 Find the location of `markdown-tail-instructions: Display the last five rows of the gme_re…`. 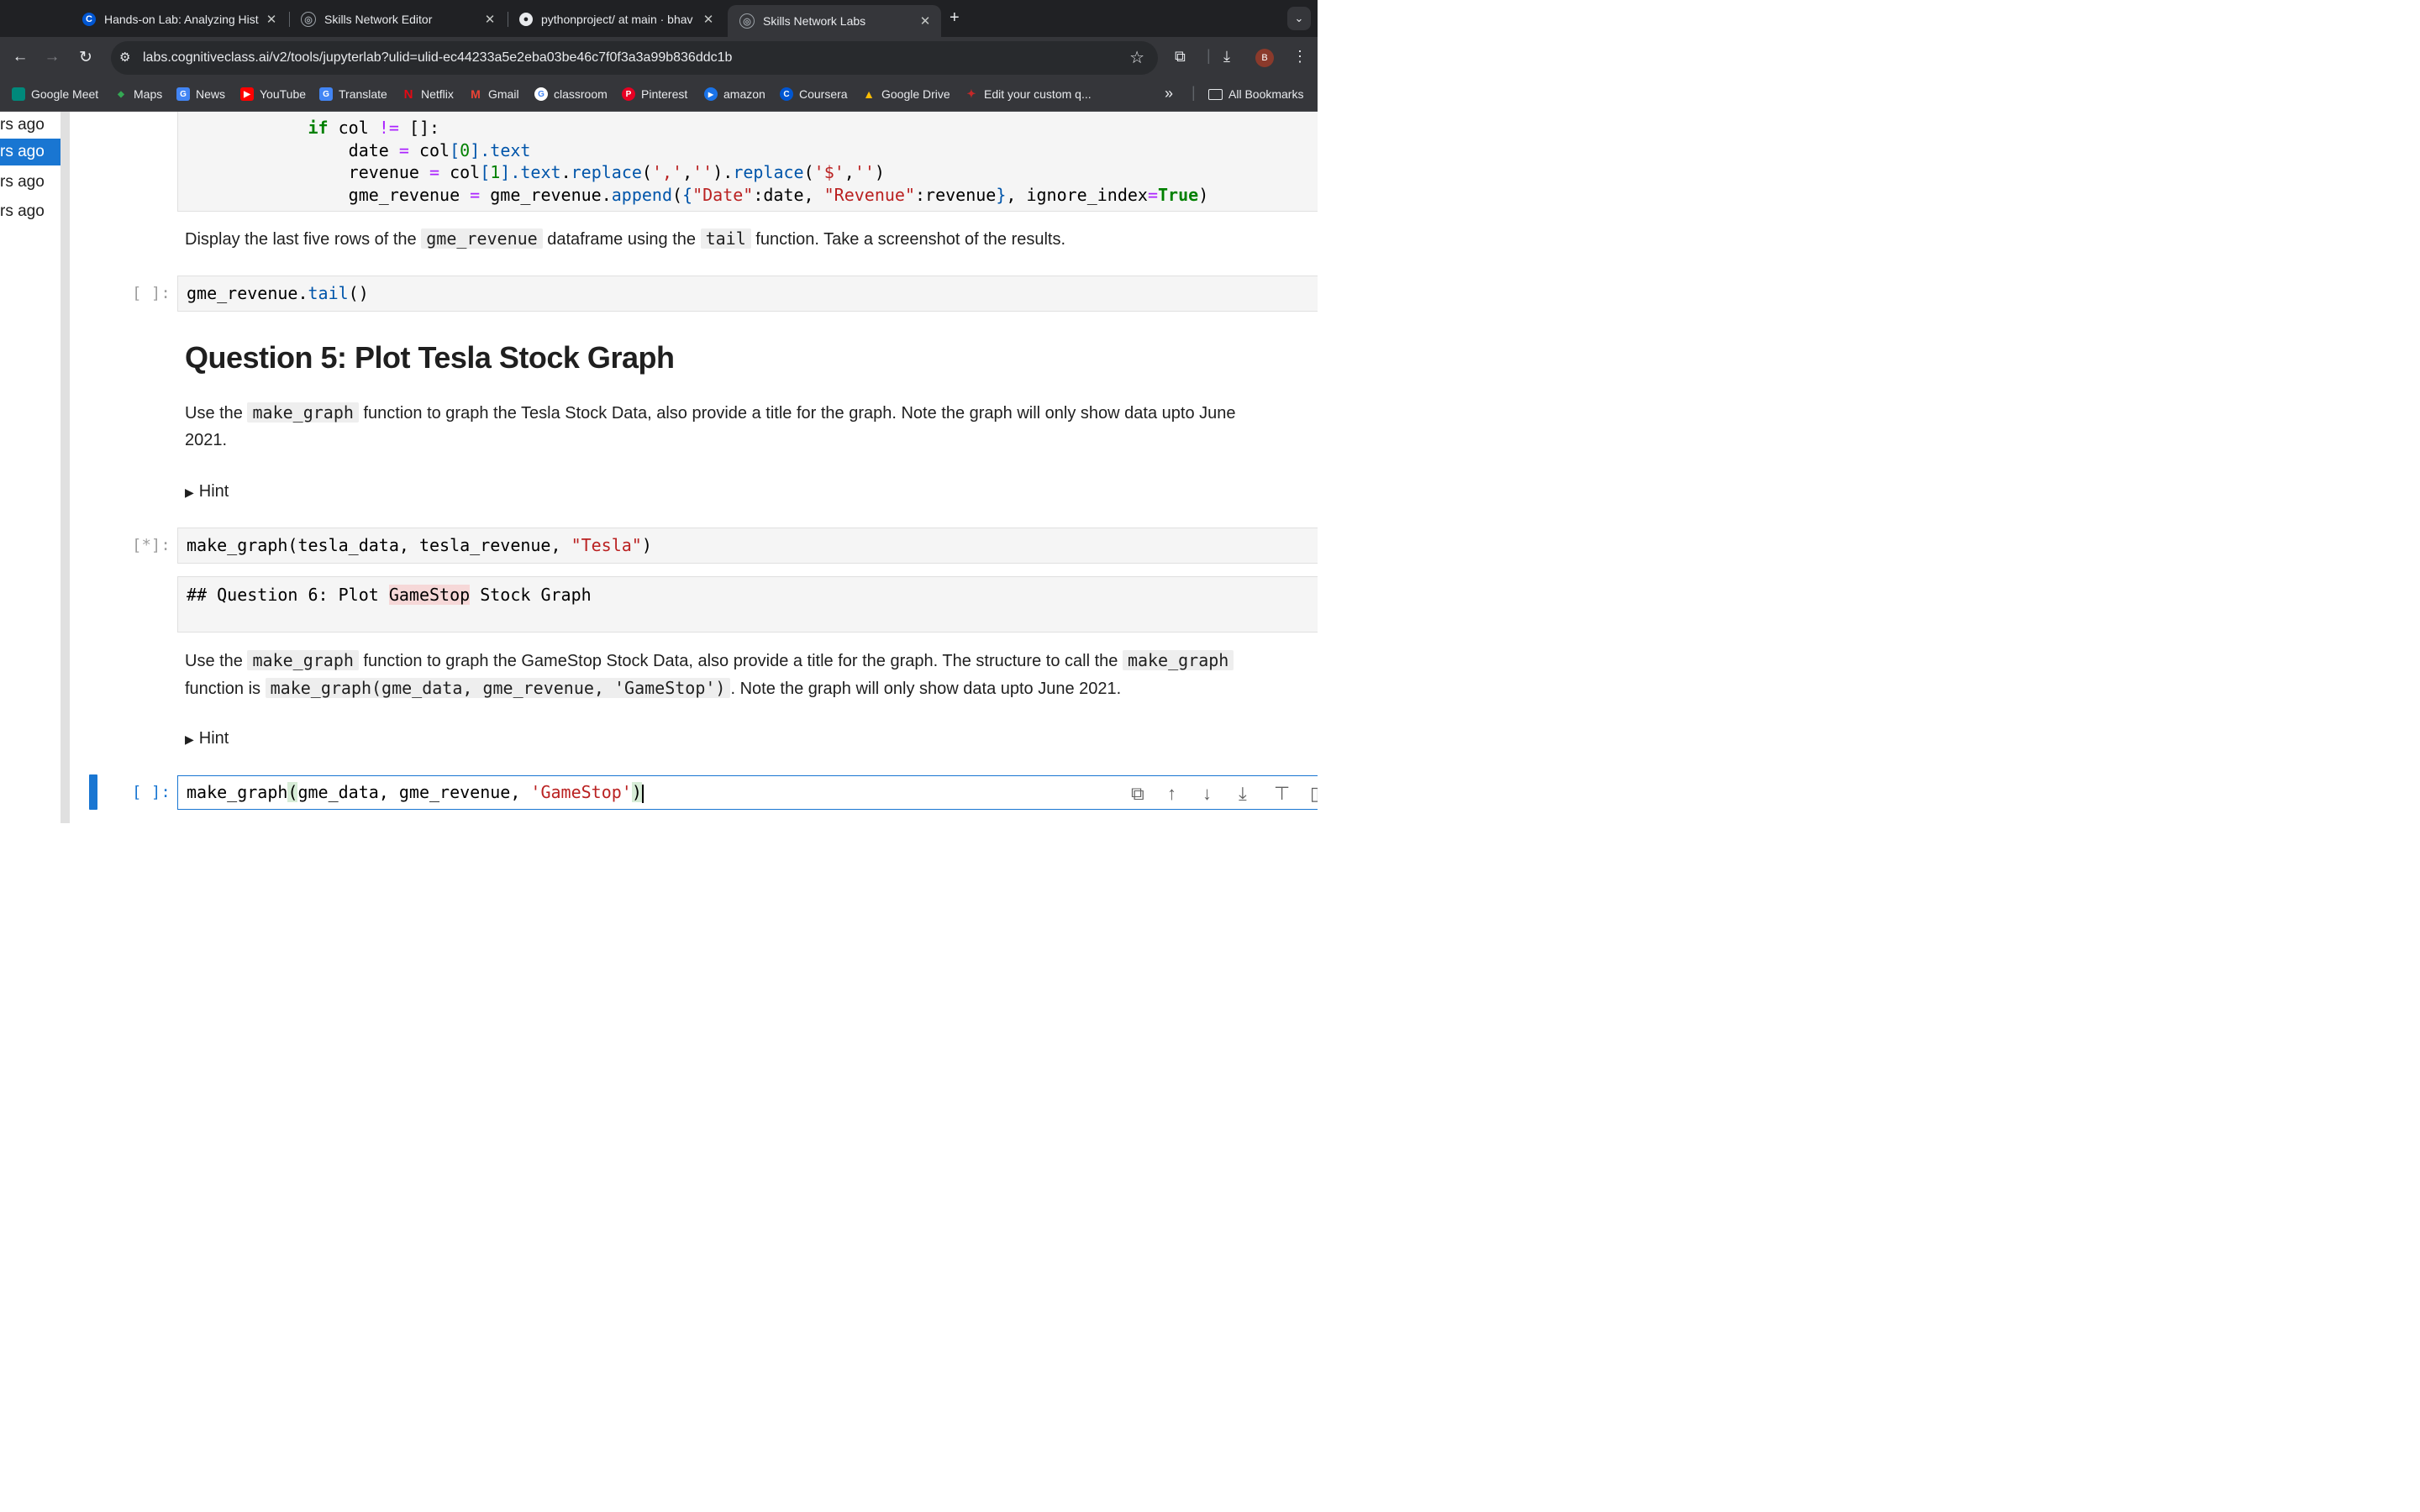

markdown-tail-instructions: Display the last five rows of the gme_re… is located at coordinates (626, 238).